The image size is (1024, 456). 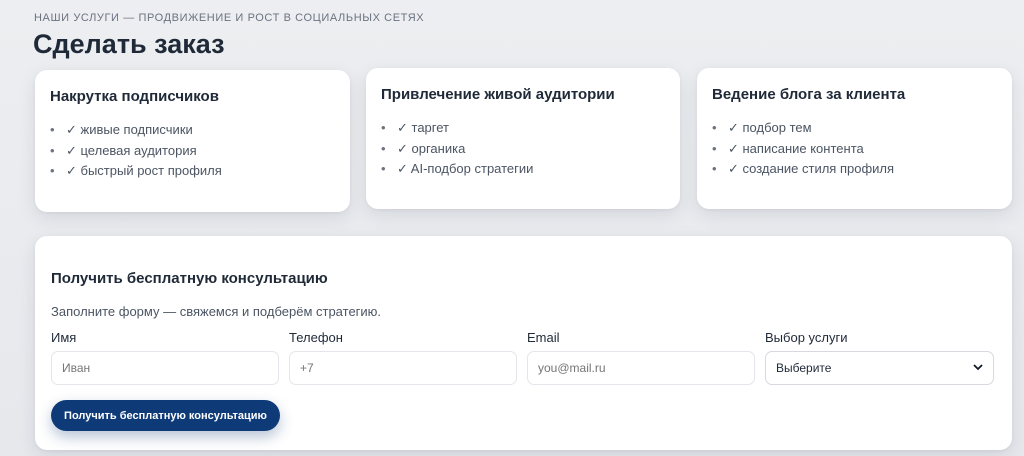 I want to click on list-item: • ✓ целевая аудитория, so click(x=192, y=151).